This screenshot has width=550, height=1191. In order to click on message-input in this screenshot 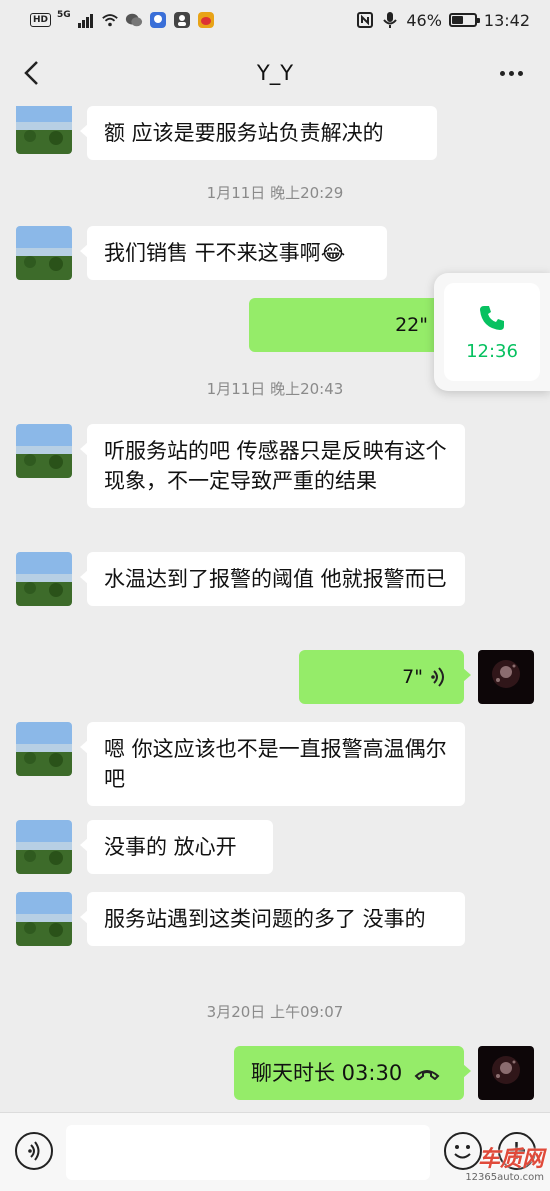, I will do `click(248, 1152)`.